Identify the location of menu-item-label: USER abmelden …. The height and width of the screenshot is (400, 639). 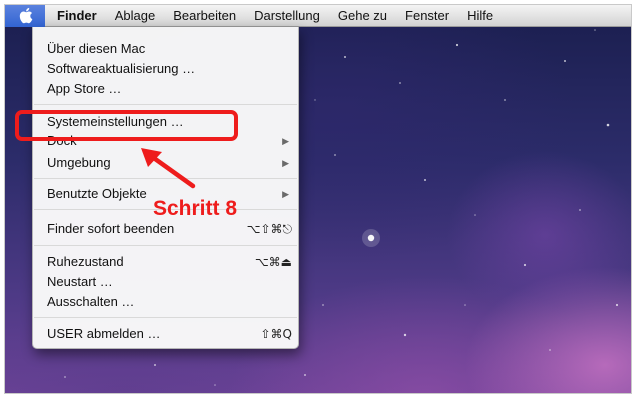
(104, 333).